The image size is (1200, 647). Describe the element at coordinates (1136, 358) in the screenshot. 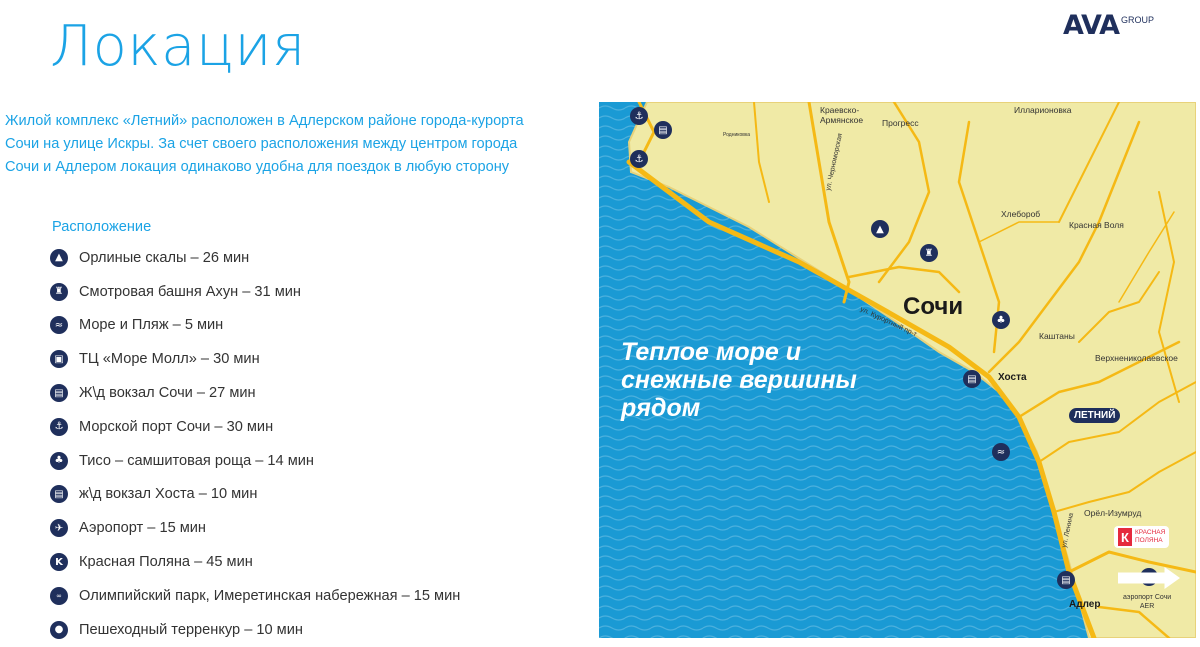

I see `place-label: Верхнениколаевское` at that location.